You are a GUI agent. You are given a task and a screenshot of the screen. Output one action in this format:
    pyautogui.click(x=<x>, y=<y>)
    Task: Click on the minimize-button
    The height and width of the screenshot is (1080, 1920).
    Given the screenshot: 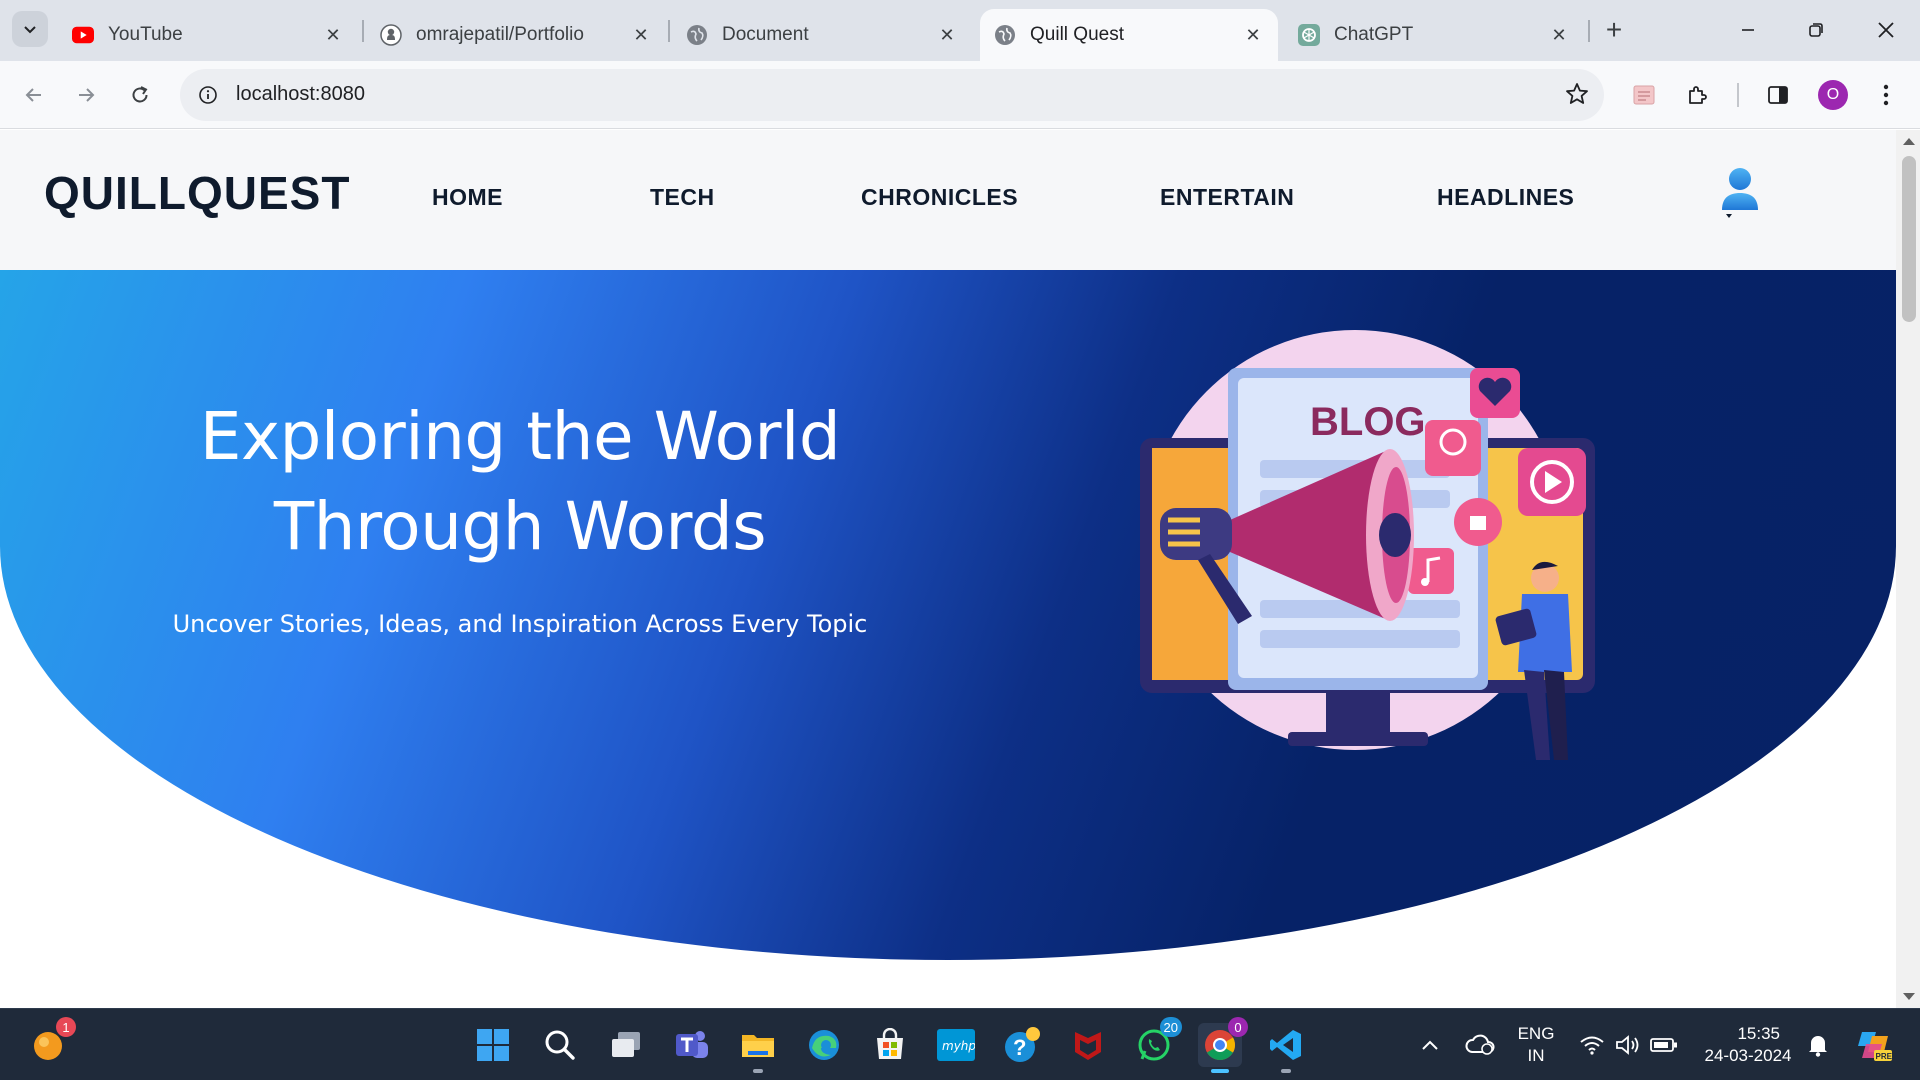 What is the action you would take?
    pyautogui.click(x=1748, y=30)
    